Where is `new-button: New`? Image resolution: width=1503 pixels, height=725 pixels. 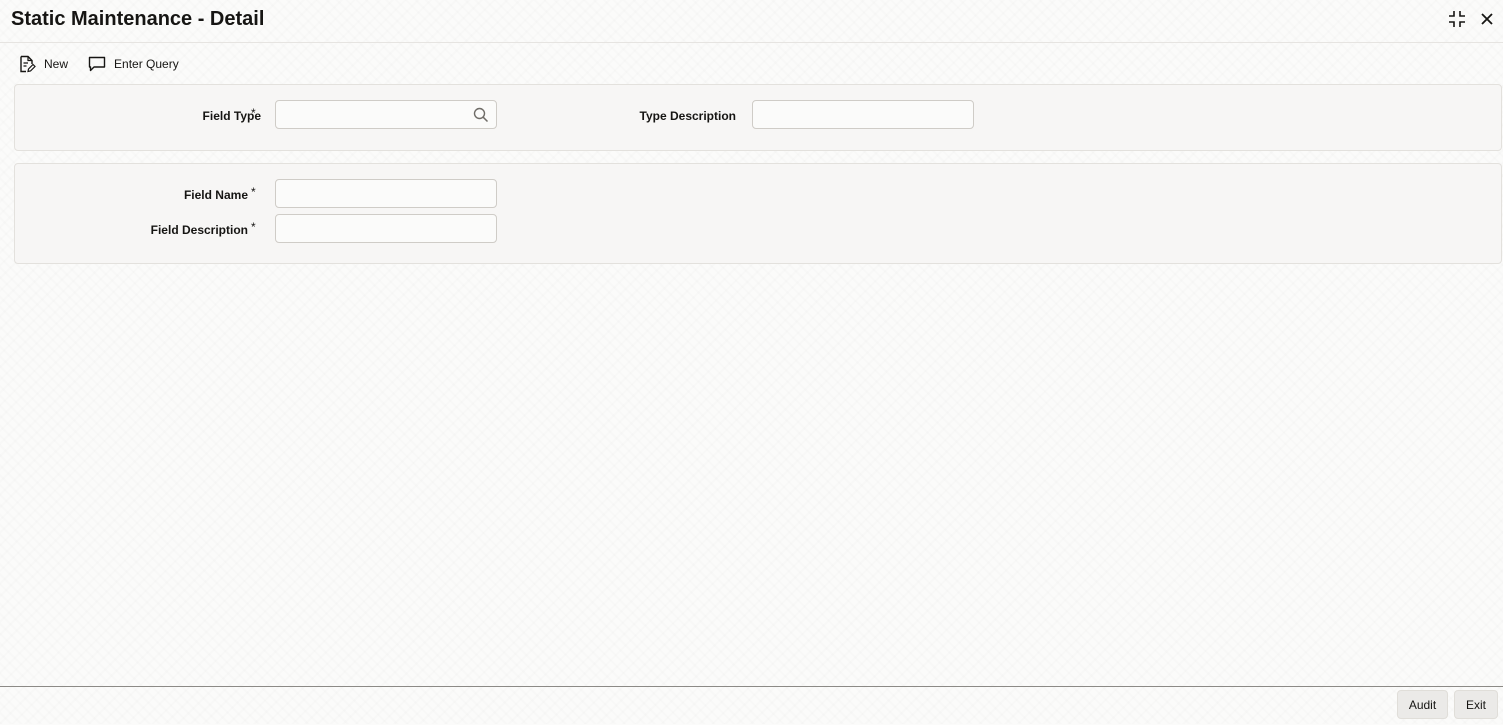
new-button: New is located at coordinates (43, 64).